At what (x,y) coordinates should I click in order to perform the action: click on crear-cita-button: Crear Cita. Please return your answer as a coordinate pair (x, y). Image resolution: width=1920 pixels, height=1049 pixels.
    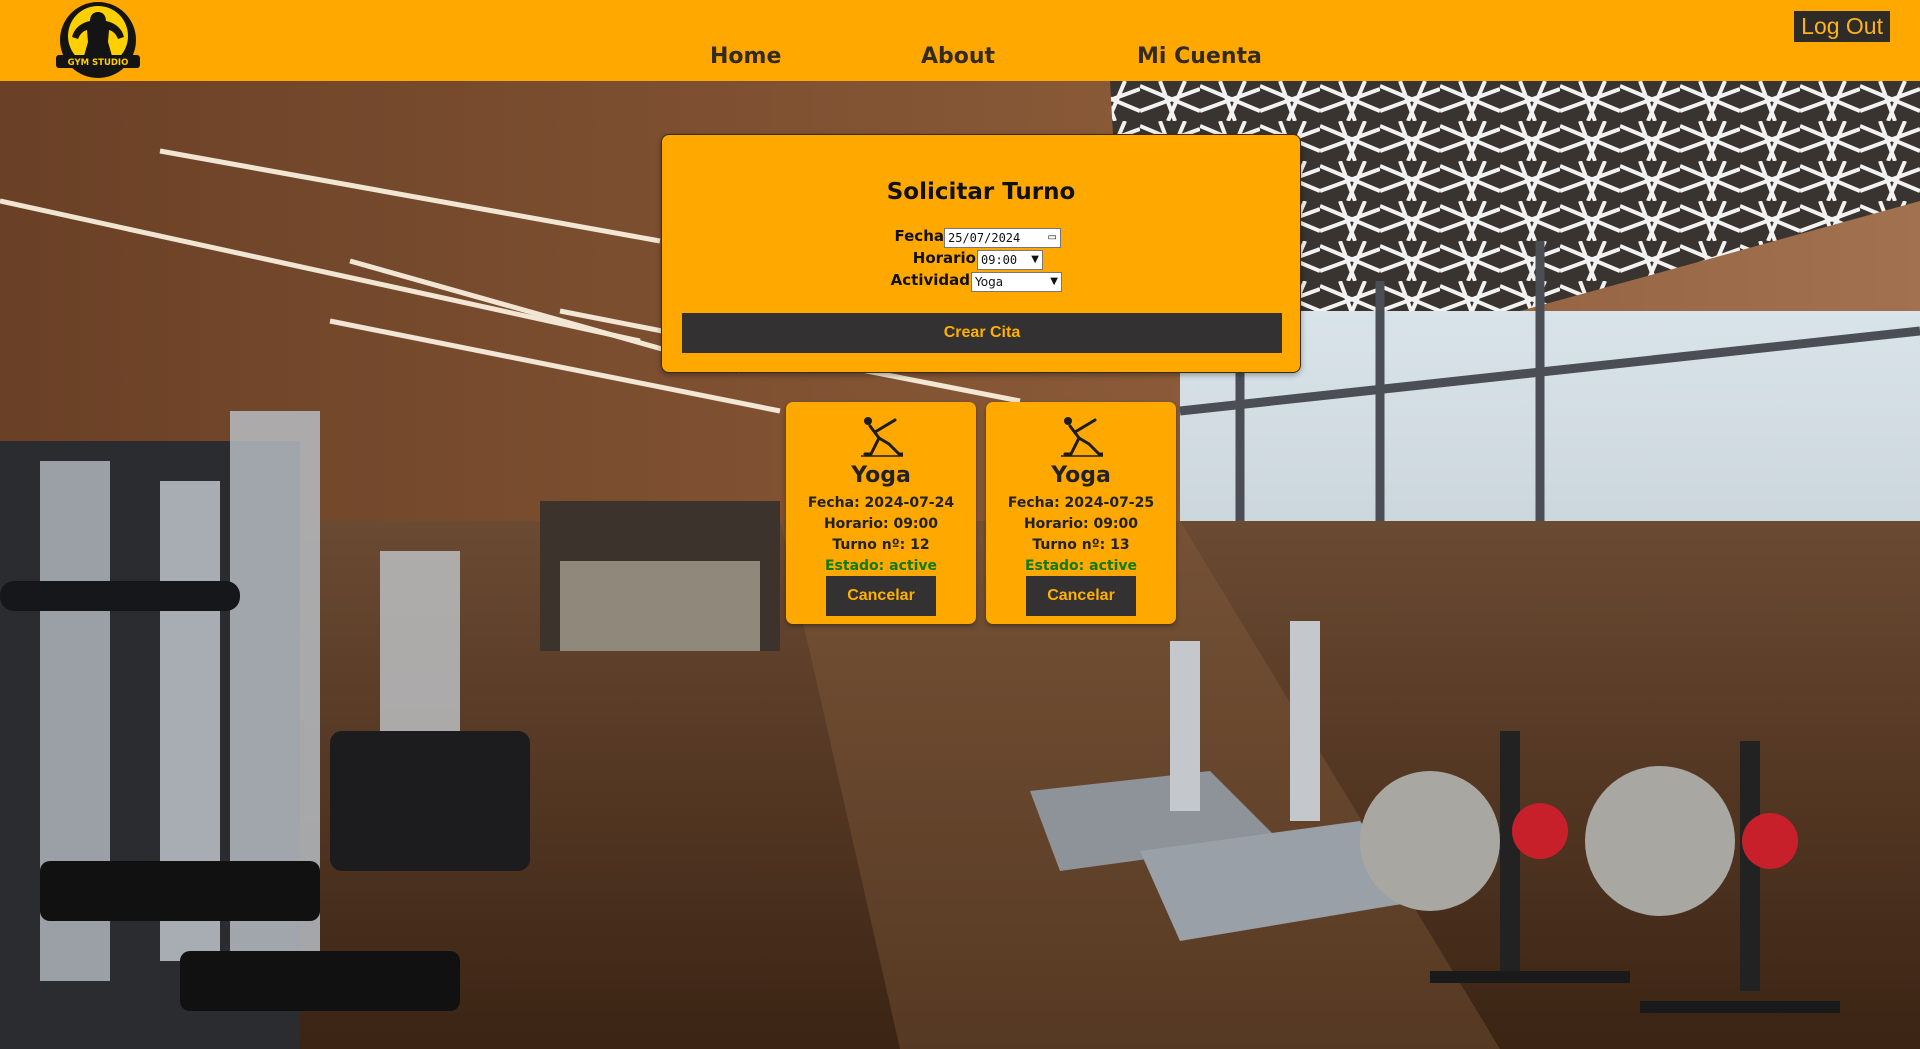
    Looking at the image, I should click on (982, 333).